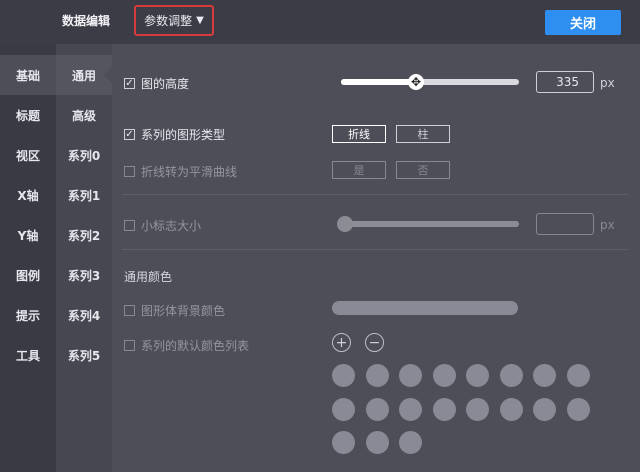  Describe the element at coordinates (183, 135) in the screenshot. I see `series-type-label: 系列的图形类型` at that location.